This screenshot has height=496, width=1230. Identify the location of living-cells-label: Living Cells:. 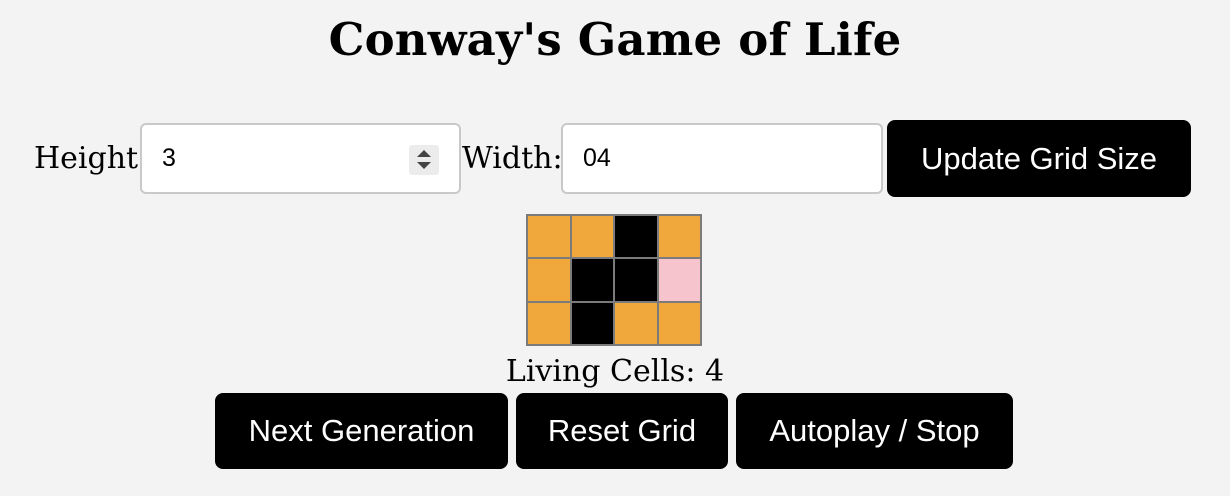
(600, 371).